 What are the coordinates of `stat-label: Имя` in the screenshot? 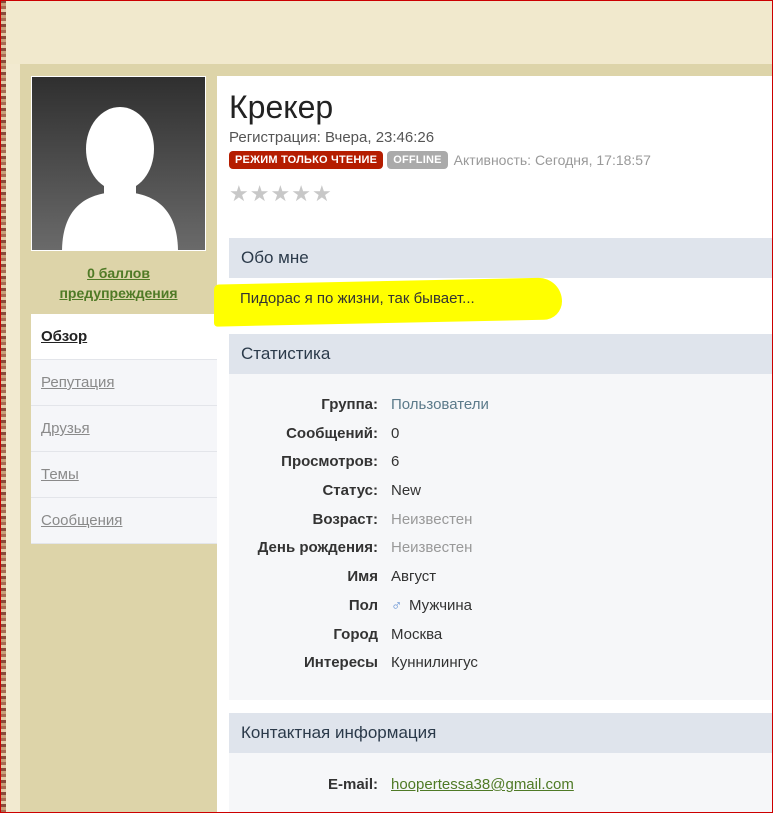 It's located at (362, 576).